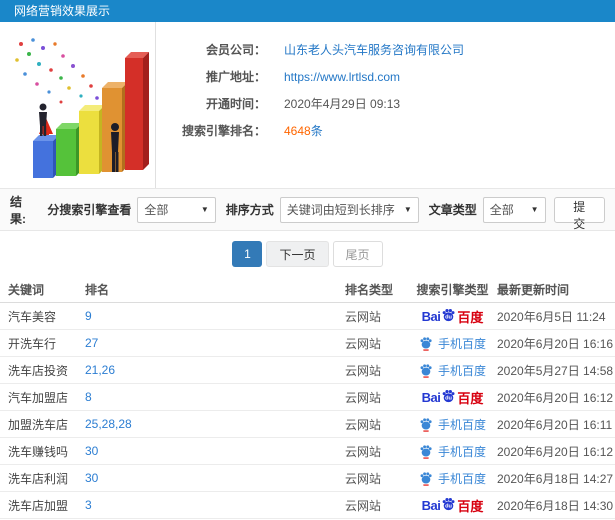 This screenshot has height=520, width=615. Describe the element at coordinates (579, 213) in the screenshot. I see `submit-button: 提交` at that location.